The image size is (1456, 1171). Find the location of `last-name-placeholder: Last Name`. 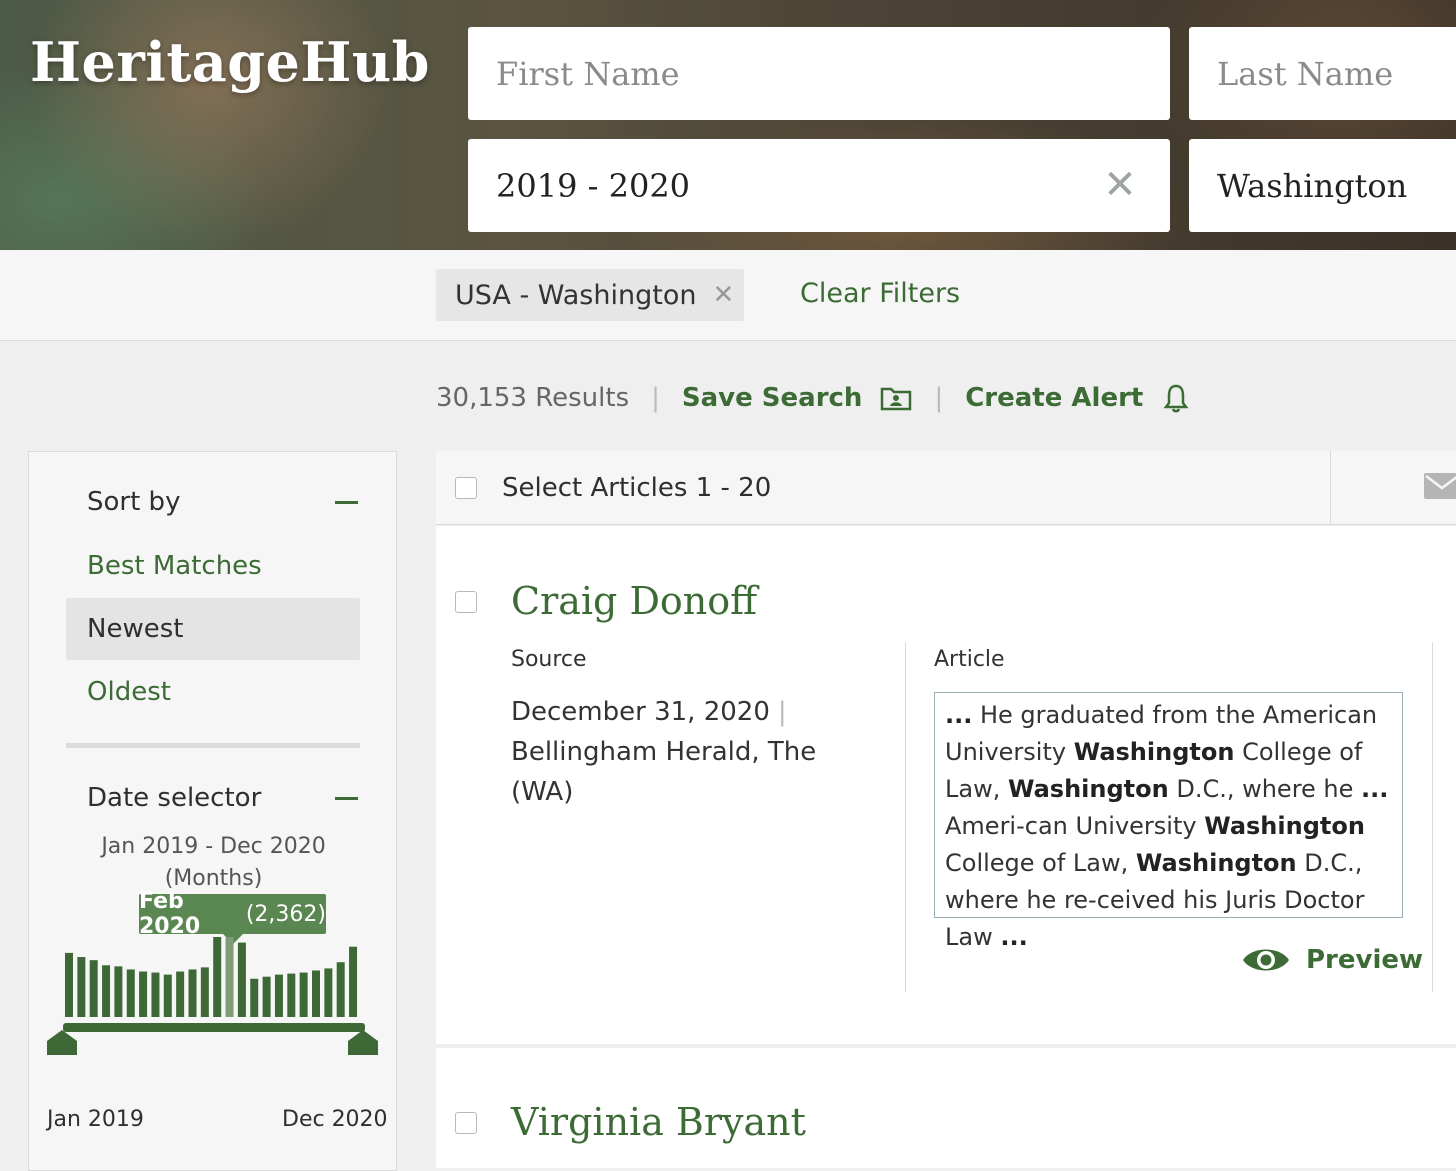

last-name-placeholder: Last Name is located at coordinates (1305, 73).